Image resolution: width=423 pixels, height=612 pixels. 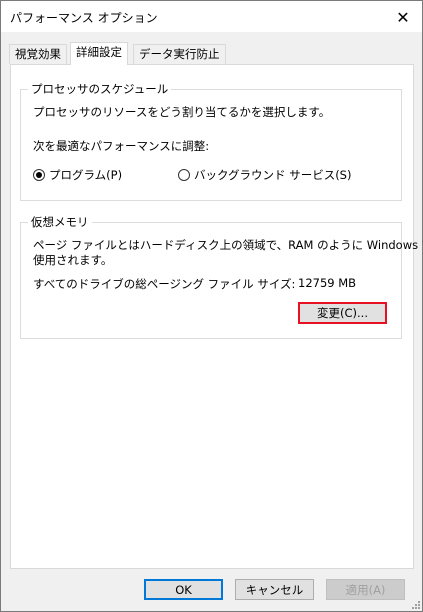 What do you see at coordinates (38, 54) in the screenshot?
I see `tab-visual-effects: 視覚効果` at bounding box center [38, 54].